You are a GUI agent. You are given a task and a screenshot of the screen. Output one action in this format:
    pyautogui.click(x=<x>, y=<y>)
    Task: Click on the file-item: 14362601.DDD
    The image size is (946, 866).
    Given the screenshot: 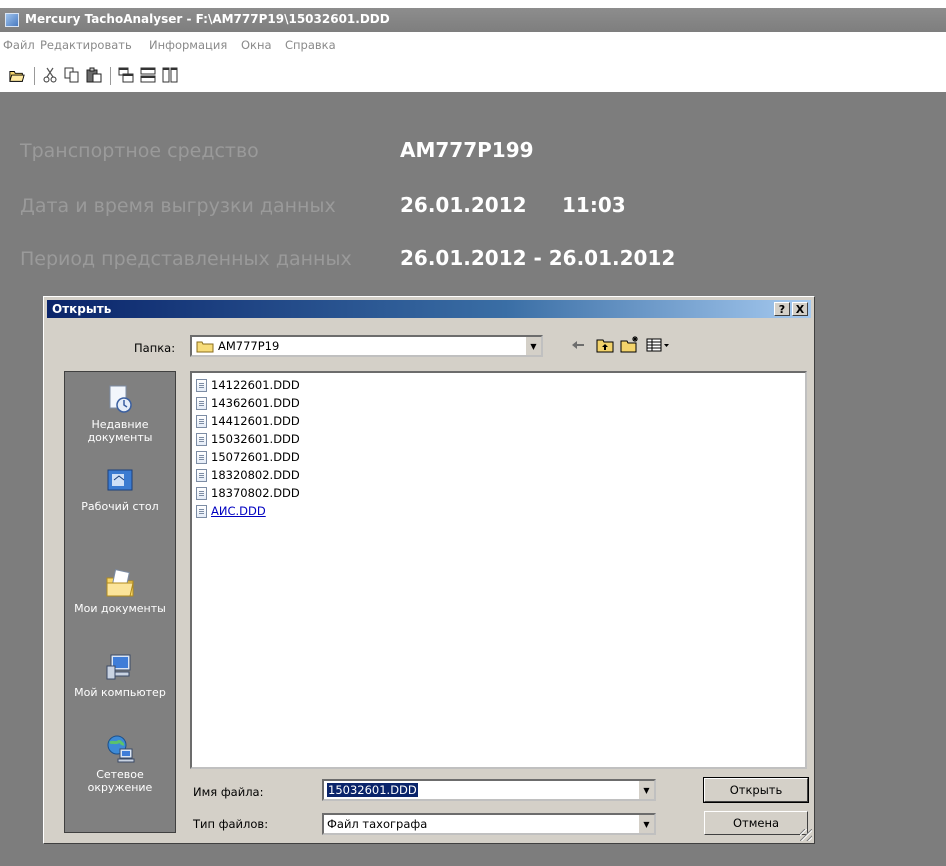 What is the action you would take?
    pyautogui.click(x=248, y=403)
    